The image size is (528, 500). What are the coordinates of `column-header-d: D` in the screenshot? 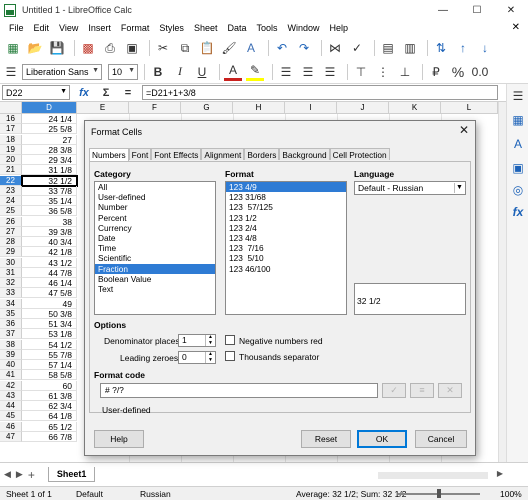 It's located at (49, 108).